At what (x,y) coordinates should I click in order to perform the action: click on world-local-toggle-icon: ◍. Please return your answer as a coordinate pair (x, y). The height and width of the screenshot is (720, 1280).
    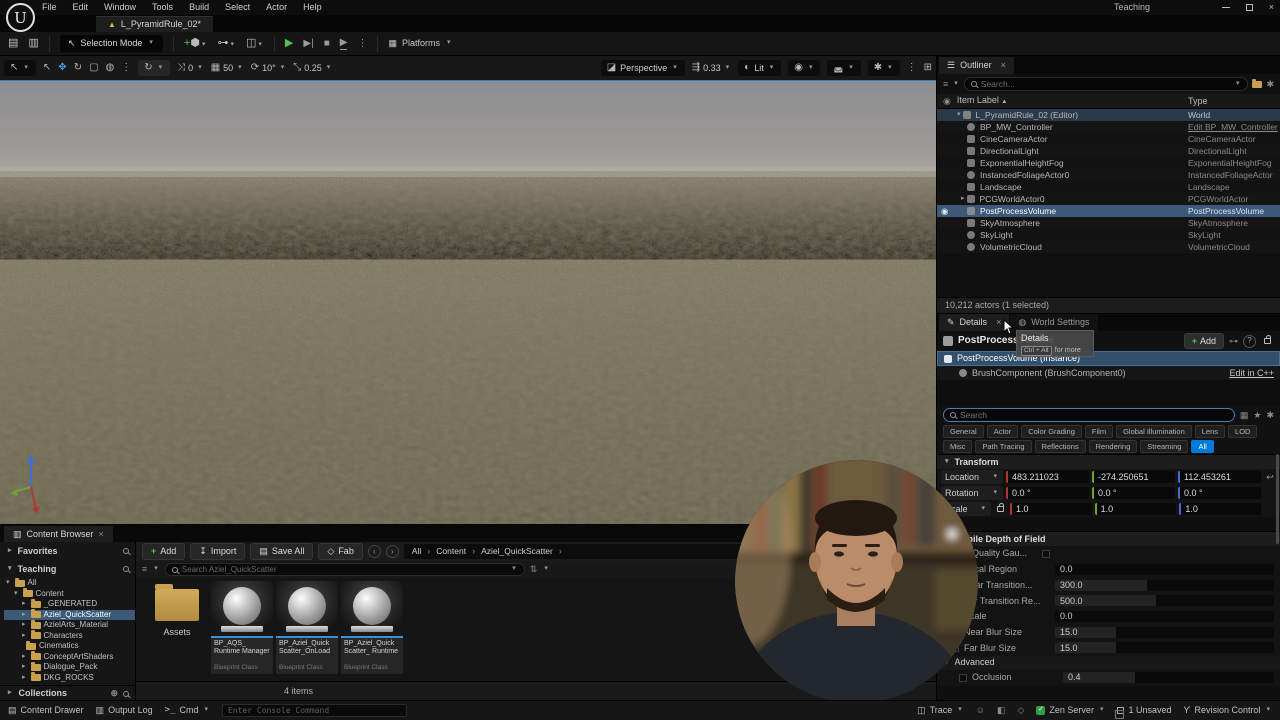
    Looking at the image, I should click on (110, 68).